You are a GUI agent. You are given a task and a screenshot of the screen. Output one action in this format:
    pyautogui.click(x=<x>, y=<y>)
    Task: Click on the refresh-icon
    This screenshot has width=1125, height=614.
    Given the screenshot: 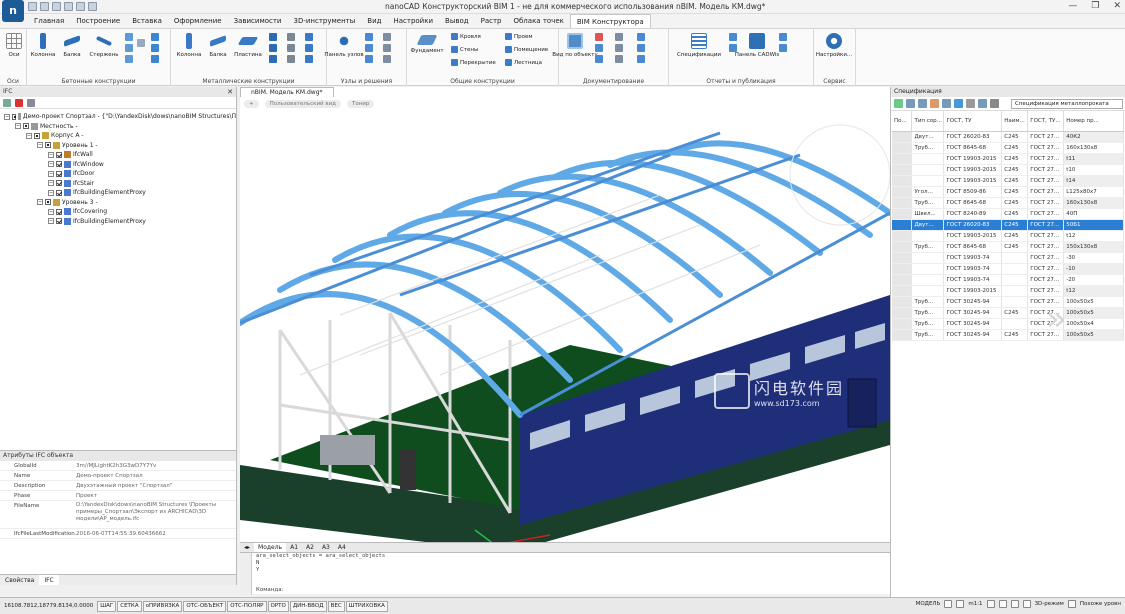 What is the action you would take?
    pyautogui.click(x=946, y=103)
    